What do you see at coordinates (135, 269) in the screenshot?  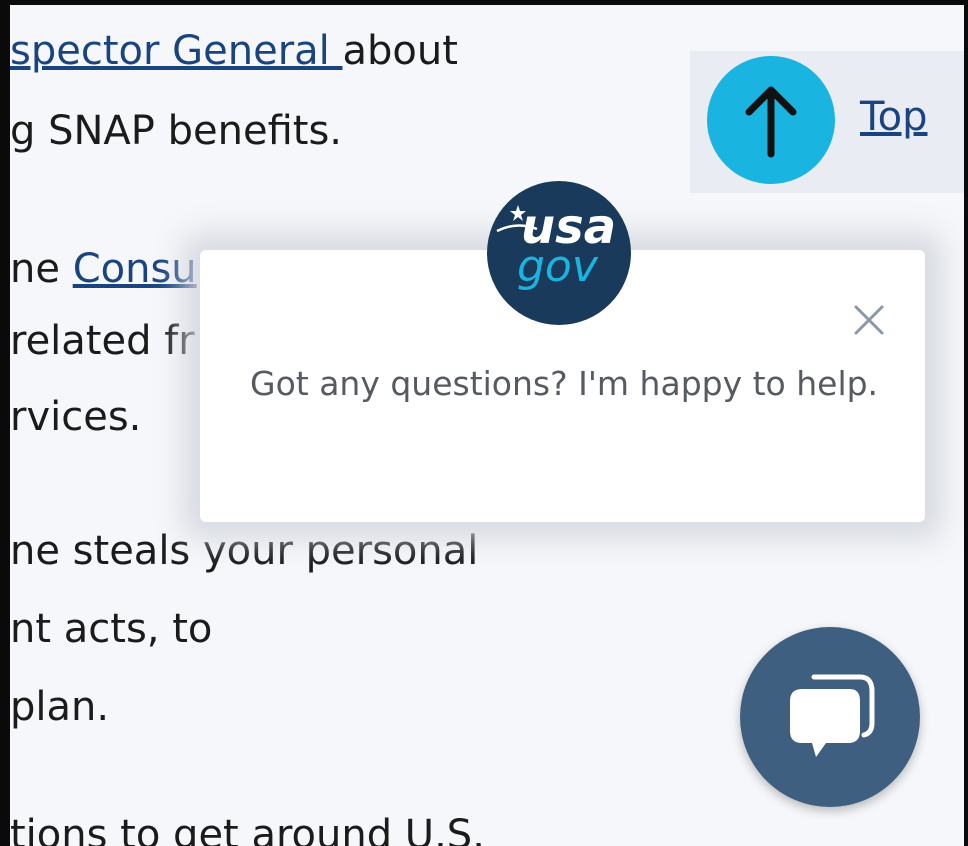 I see `consumer-link: Consu` at bounding box center [135, 269].